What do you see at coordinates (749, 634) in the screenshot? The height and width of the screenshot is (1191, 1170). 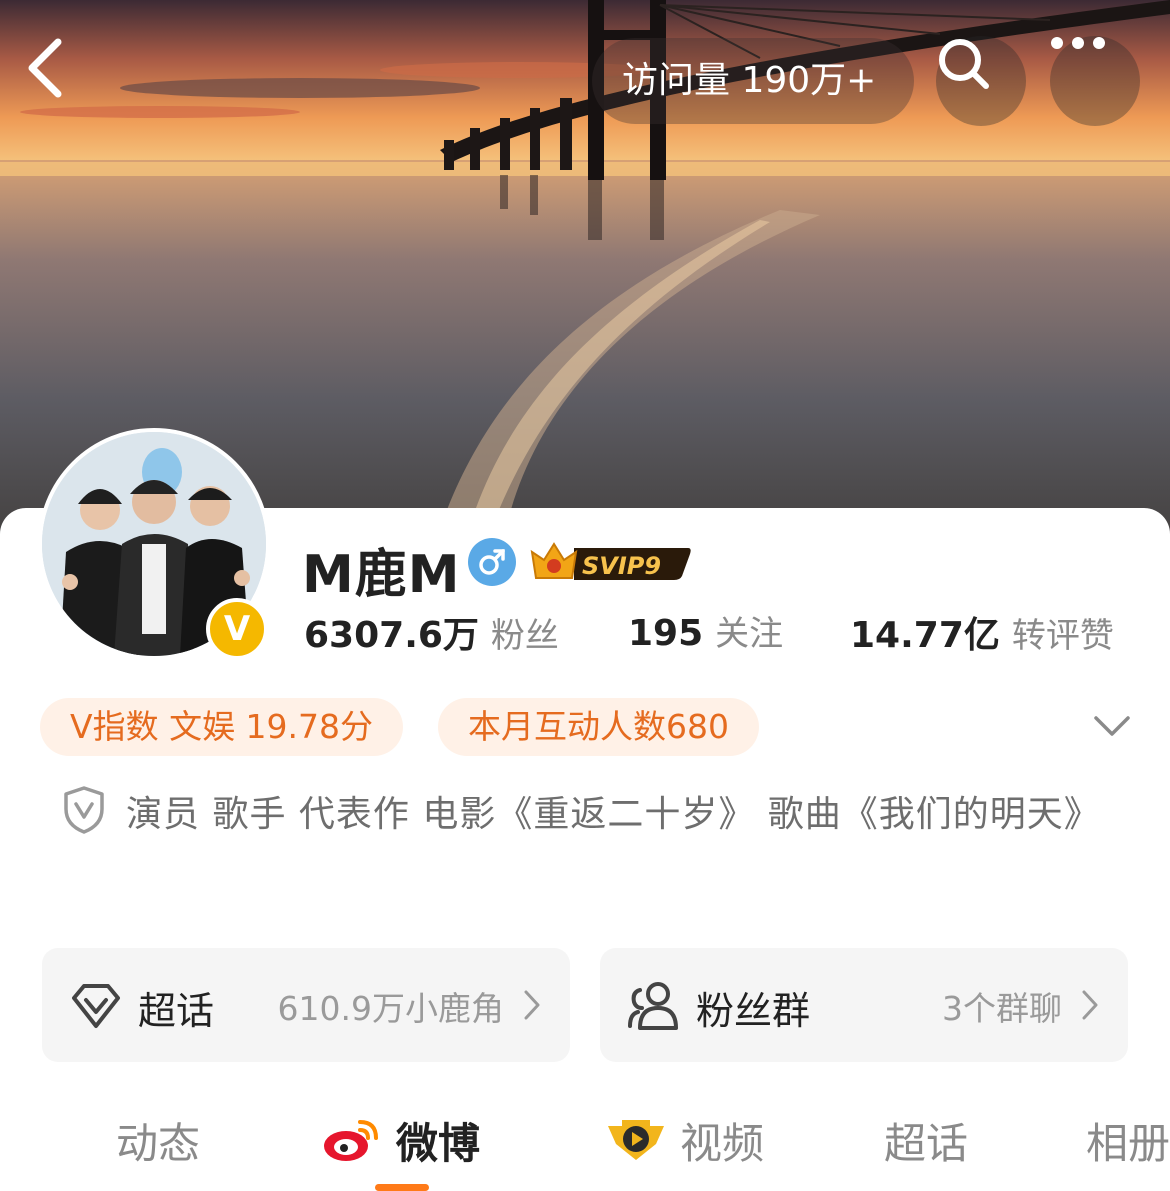 I see `stat-following-label: 关注` at bounding box center [749, 634].